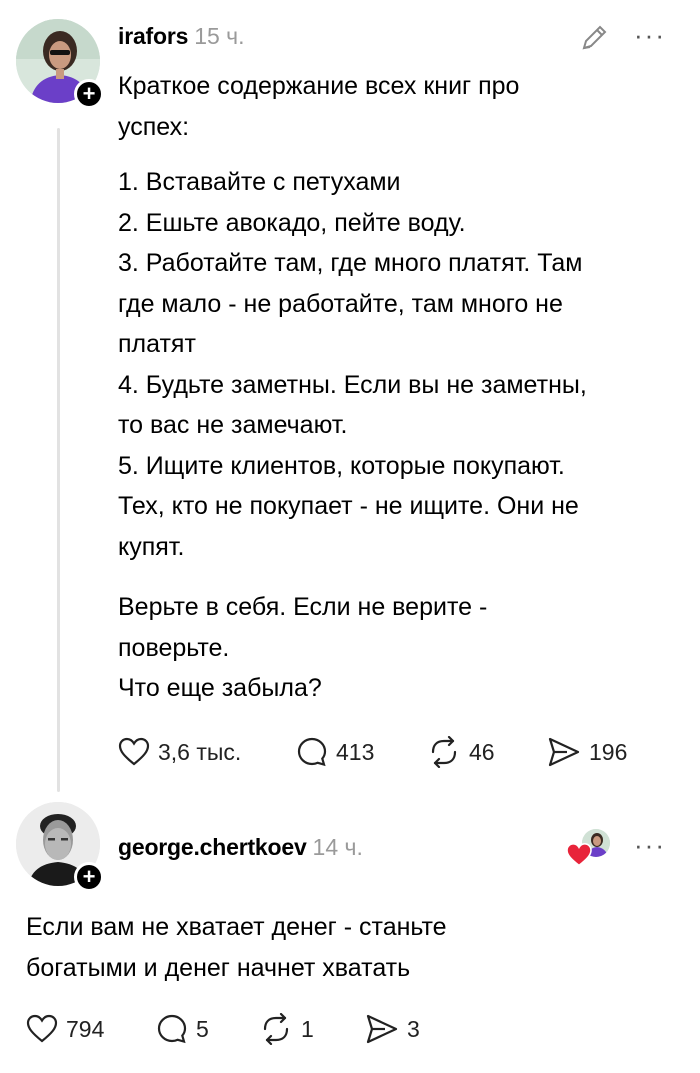 The image size is (700, 1073). What do you see at coordinates (413, 1028) in the screenshot?
I see `share-count-reply: 3` at bounding box center [413, 1028].